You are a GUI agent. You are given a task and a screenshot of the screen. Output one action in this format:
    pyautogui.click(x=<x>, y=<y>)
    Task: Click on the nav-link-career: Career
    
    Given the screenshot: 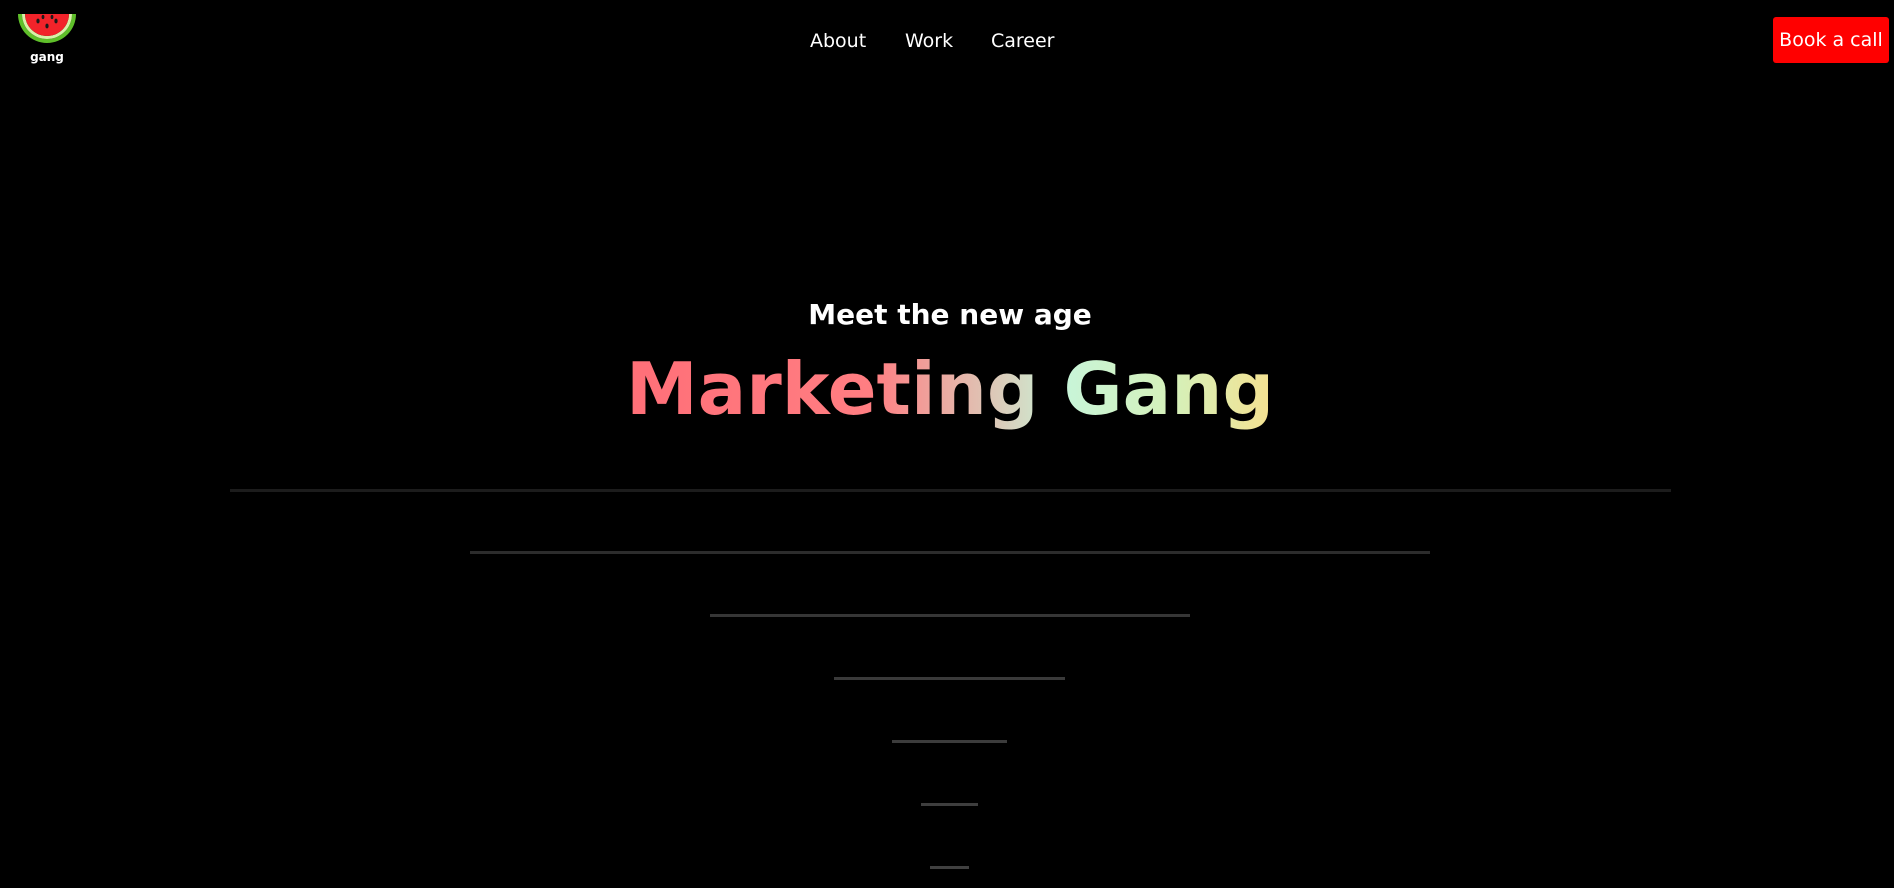 What is the action you would take?
    pyautogui.click(x=1023, y=41)
    